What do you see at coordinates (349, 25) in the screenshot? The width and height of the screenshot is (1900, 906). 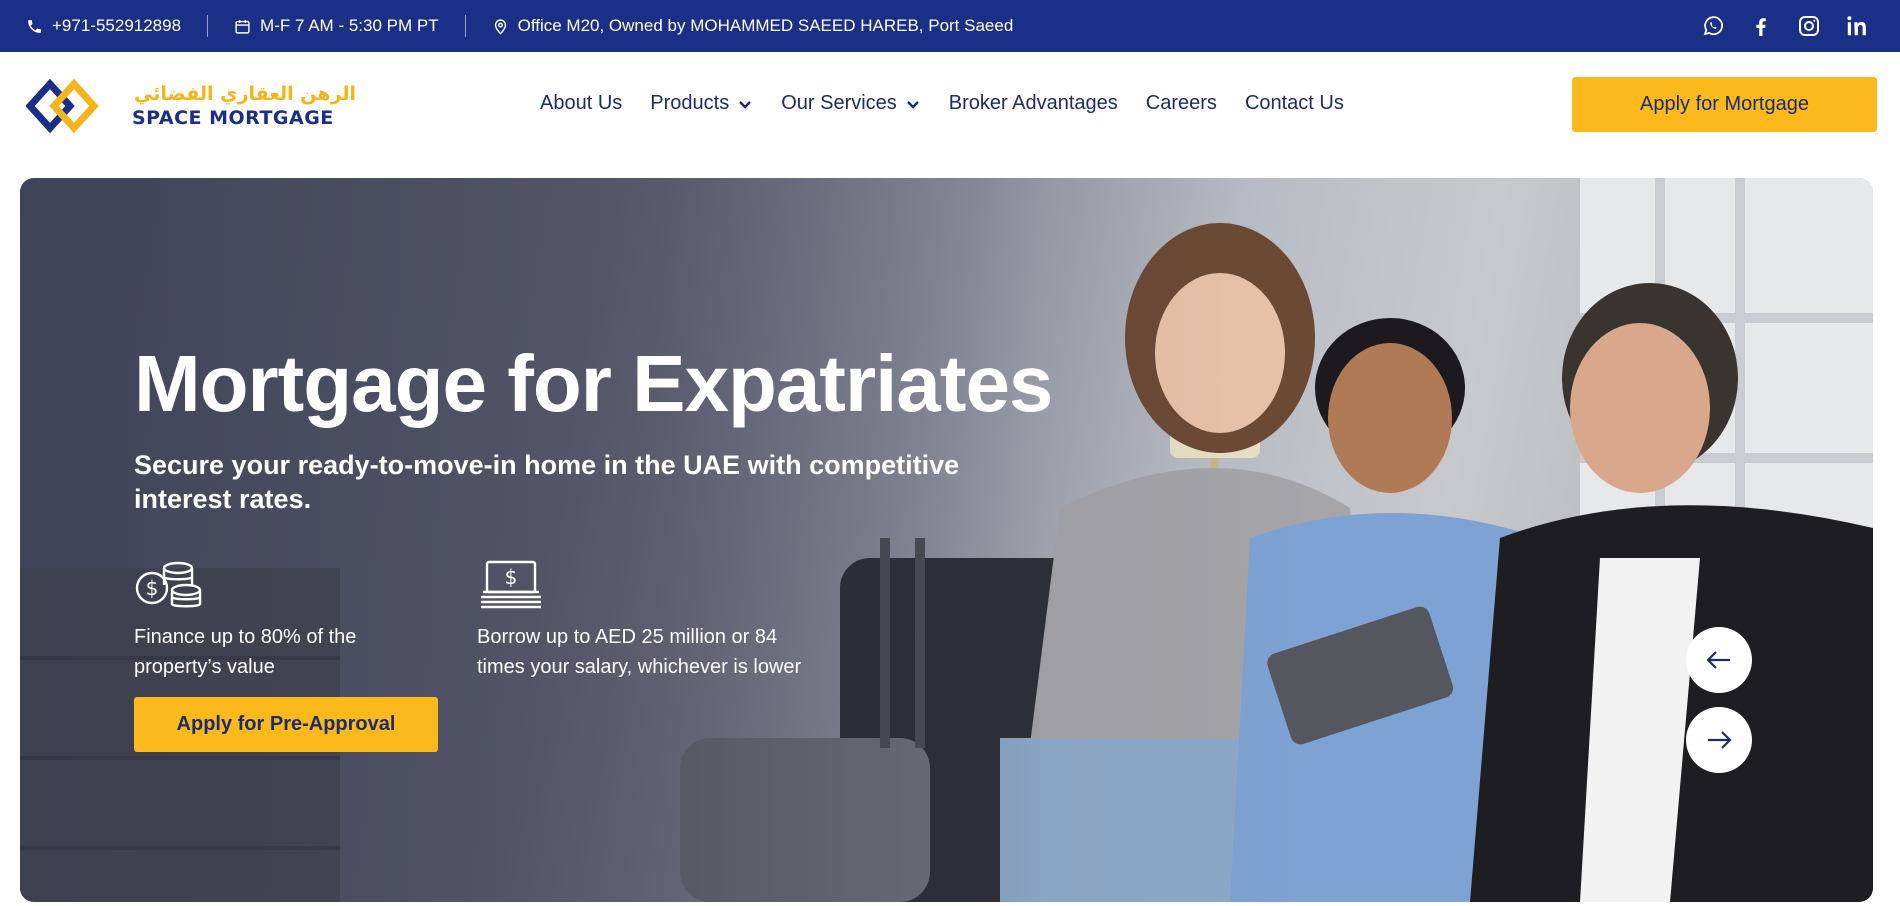 I see `hours-text: M-F 7 AM - 5:30 PM PT` at bounding box center [349, 25].